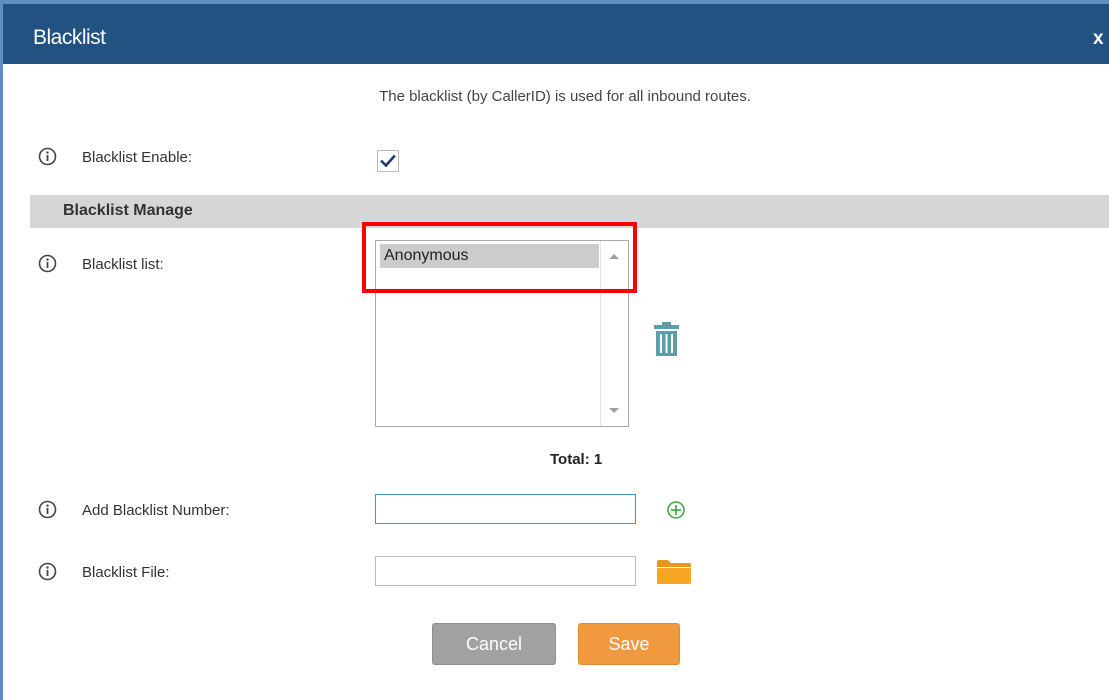 The width and height of the screenshot is (1109, 700). Describe the element at coordinates (128, 210) in the screenshot. I see `section-title: Blacklist Manage` at that location.